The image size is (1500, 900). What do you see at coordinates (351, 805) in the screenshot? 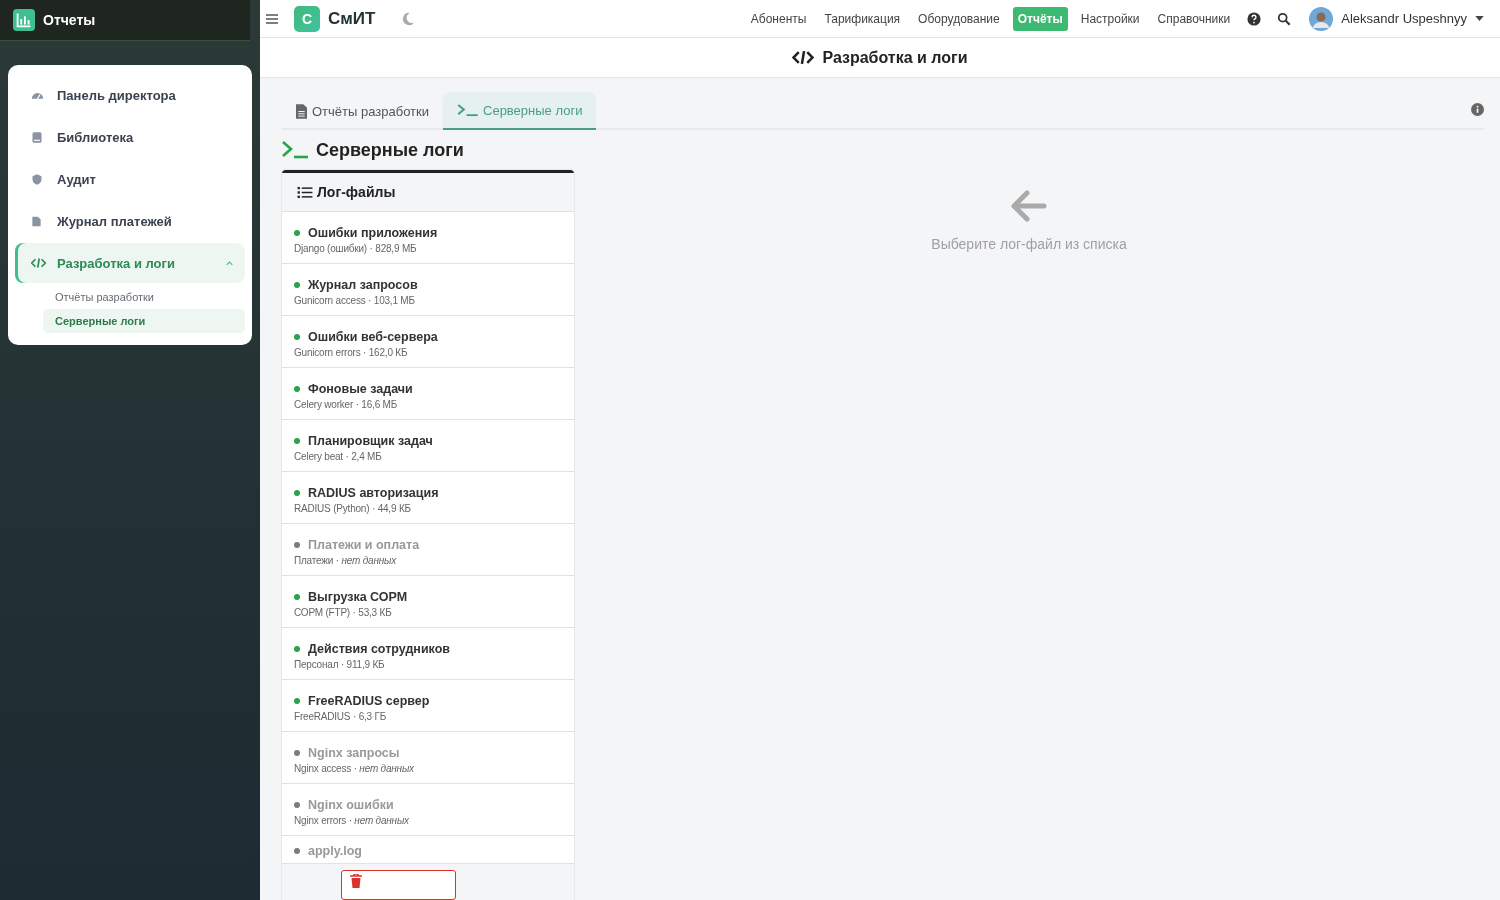
I see `log-name: Nginx ошибки` at bounding box center [351, 805].